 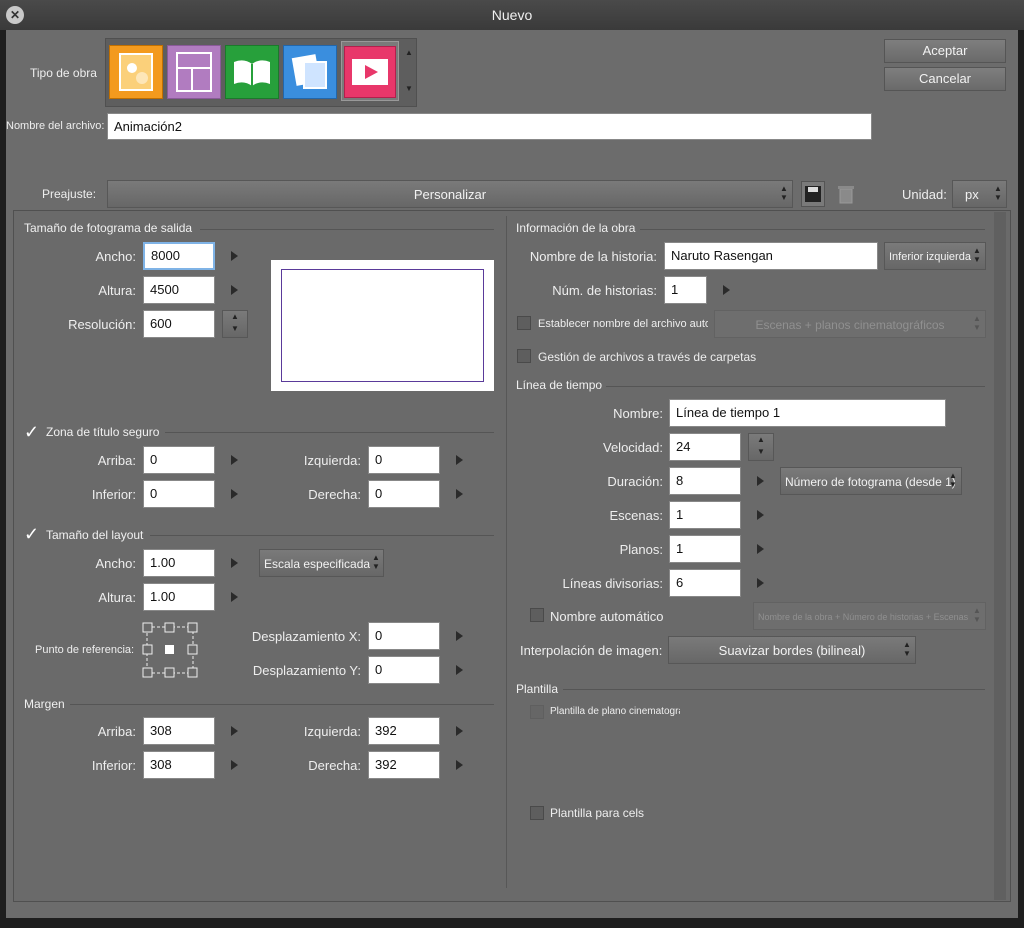 I want to click on margin-right-label: Derecha:, so click(x=334, y=765).